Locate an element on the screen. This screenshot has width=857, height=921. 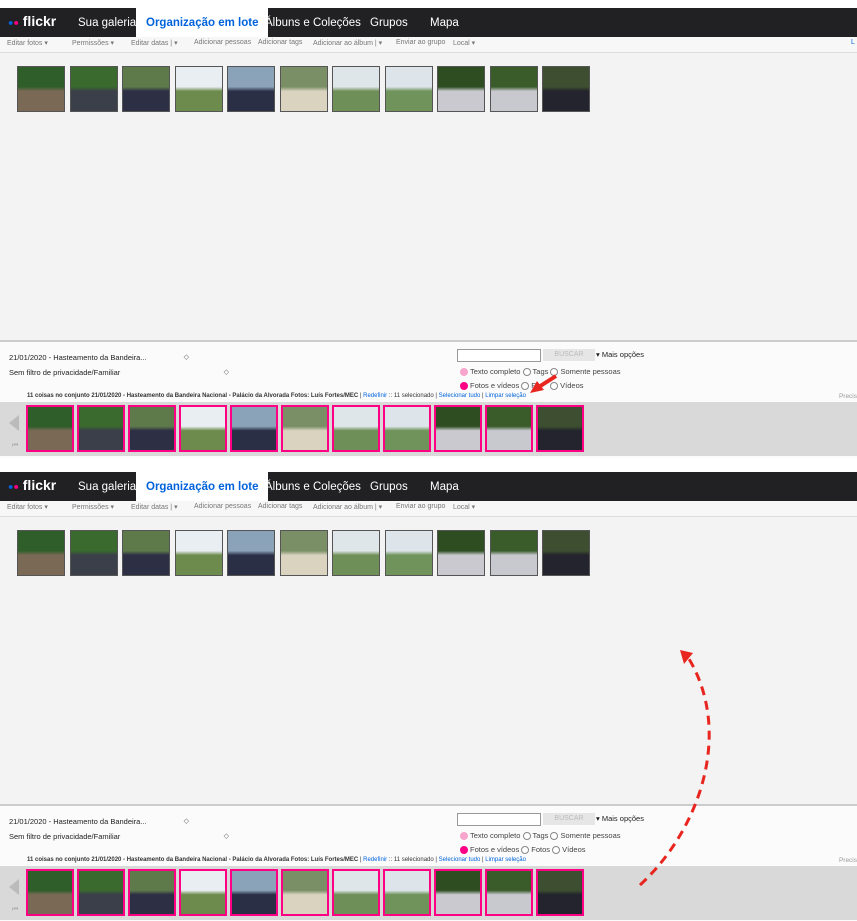
menu-right-cut: L is located at coordinates (853, 42).